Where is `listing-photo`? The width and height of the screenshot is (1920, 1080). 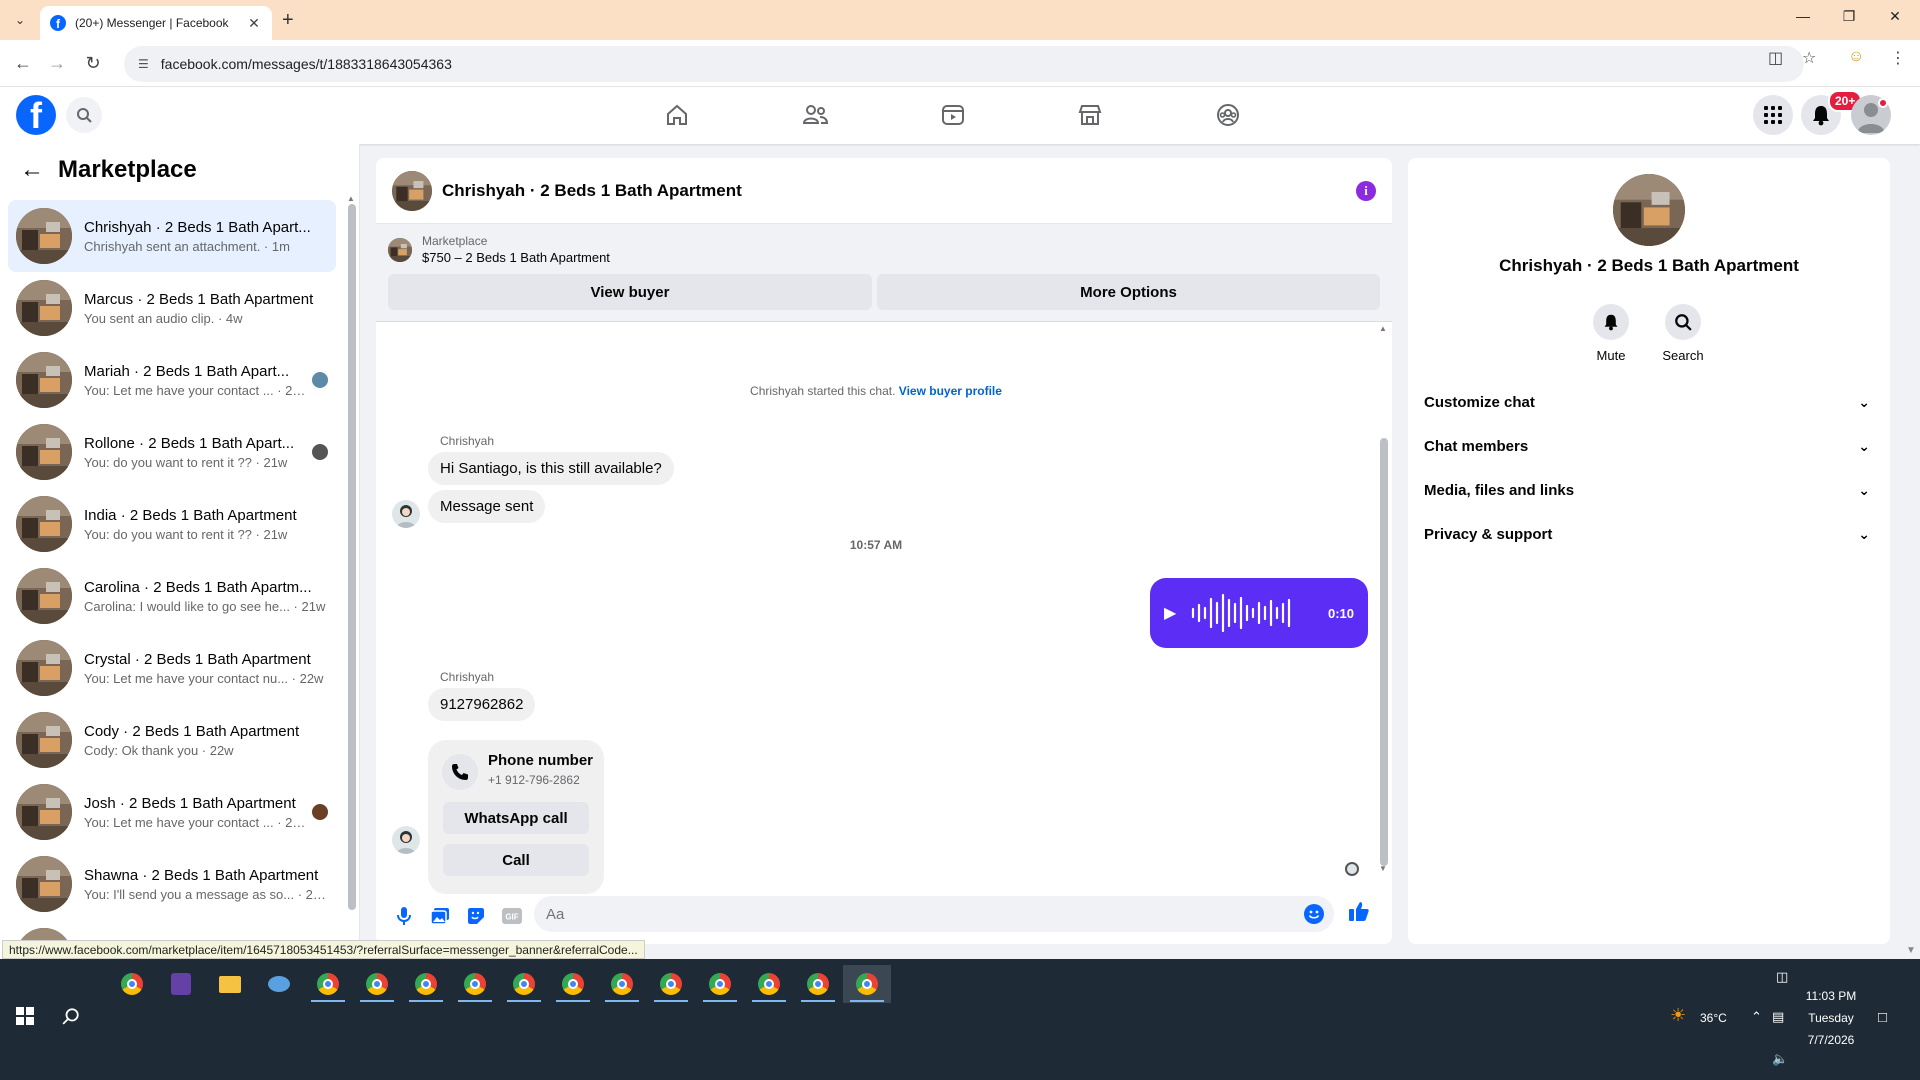 listing-photo is located at coordinates (1649, 210).